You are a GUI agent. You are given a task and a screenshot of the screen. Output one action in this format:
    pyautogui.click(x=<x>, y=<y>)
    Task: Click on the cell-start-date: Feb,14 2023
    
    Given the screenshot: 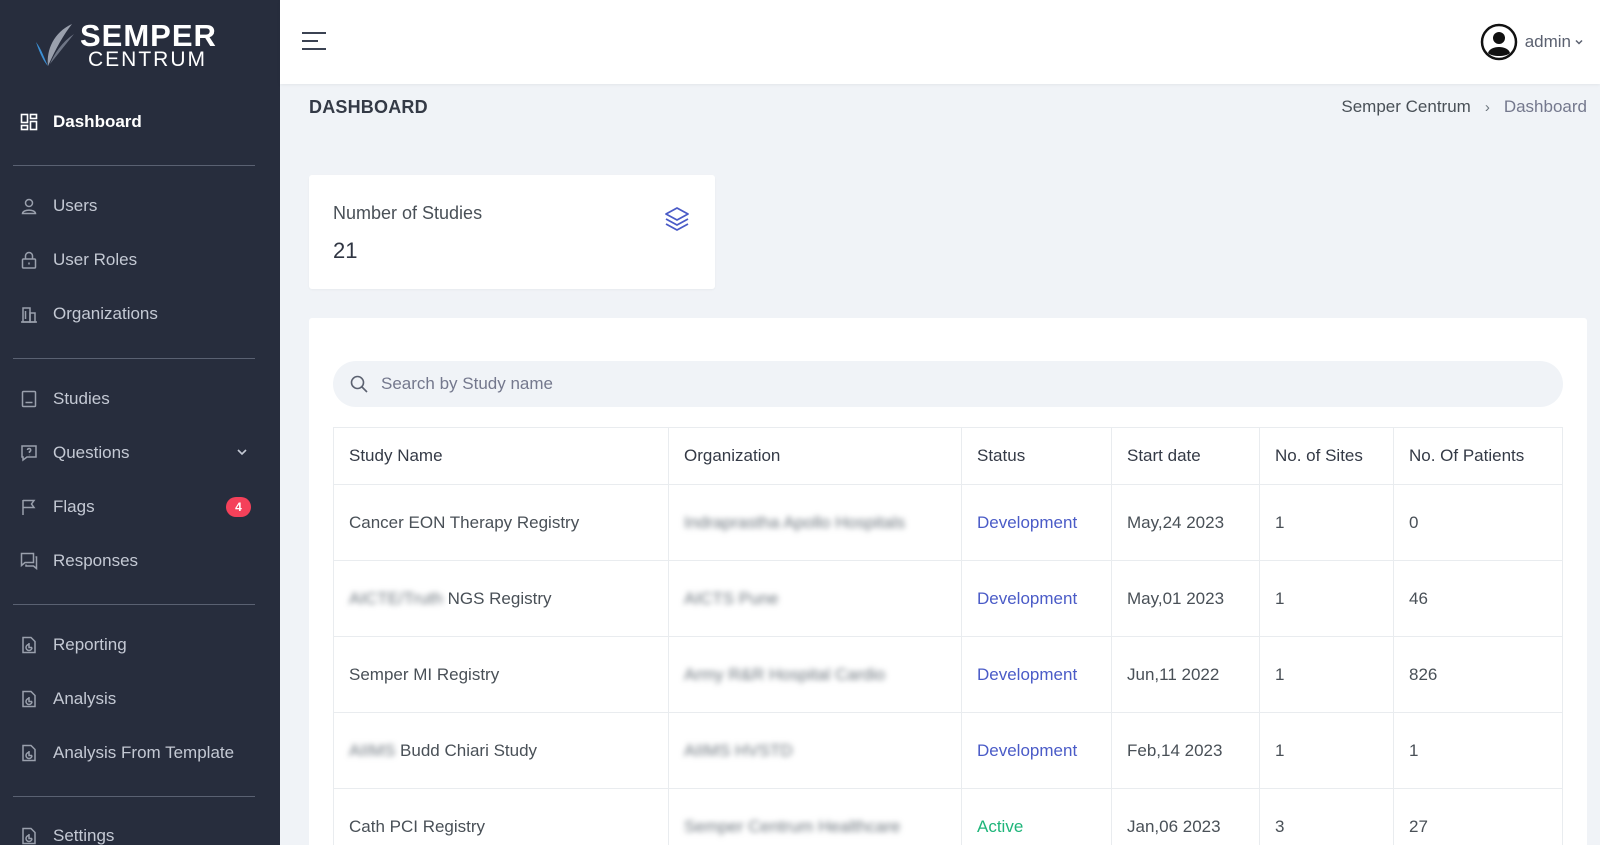 What is the action you would take?
    pyautogui.click(x=1185, y=750)
    